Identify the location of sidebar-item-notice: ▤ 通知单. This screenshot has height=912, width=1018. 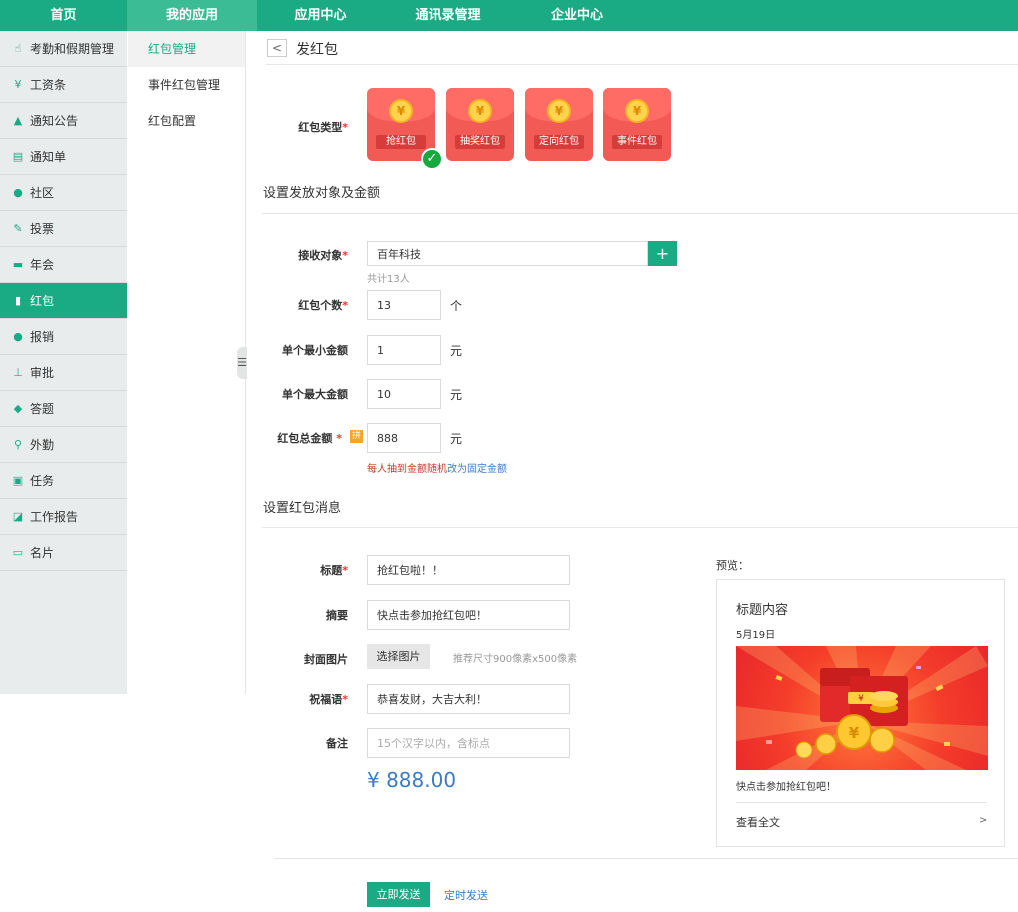
(63, 157).